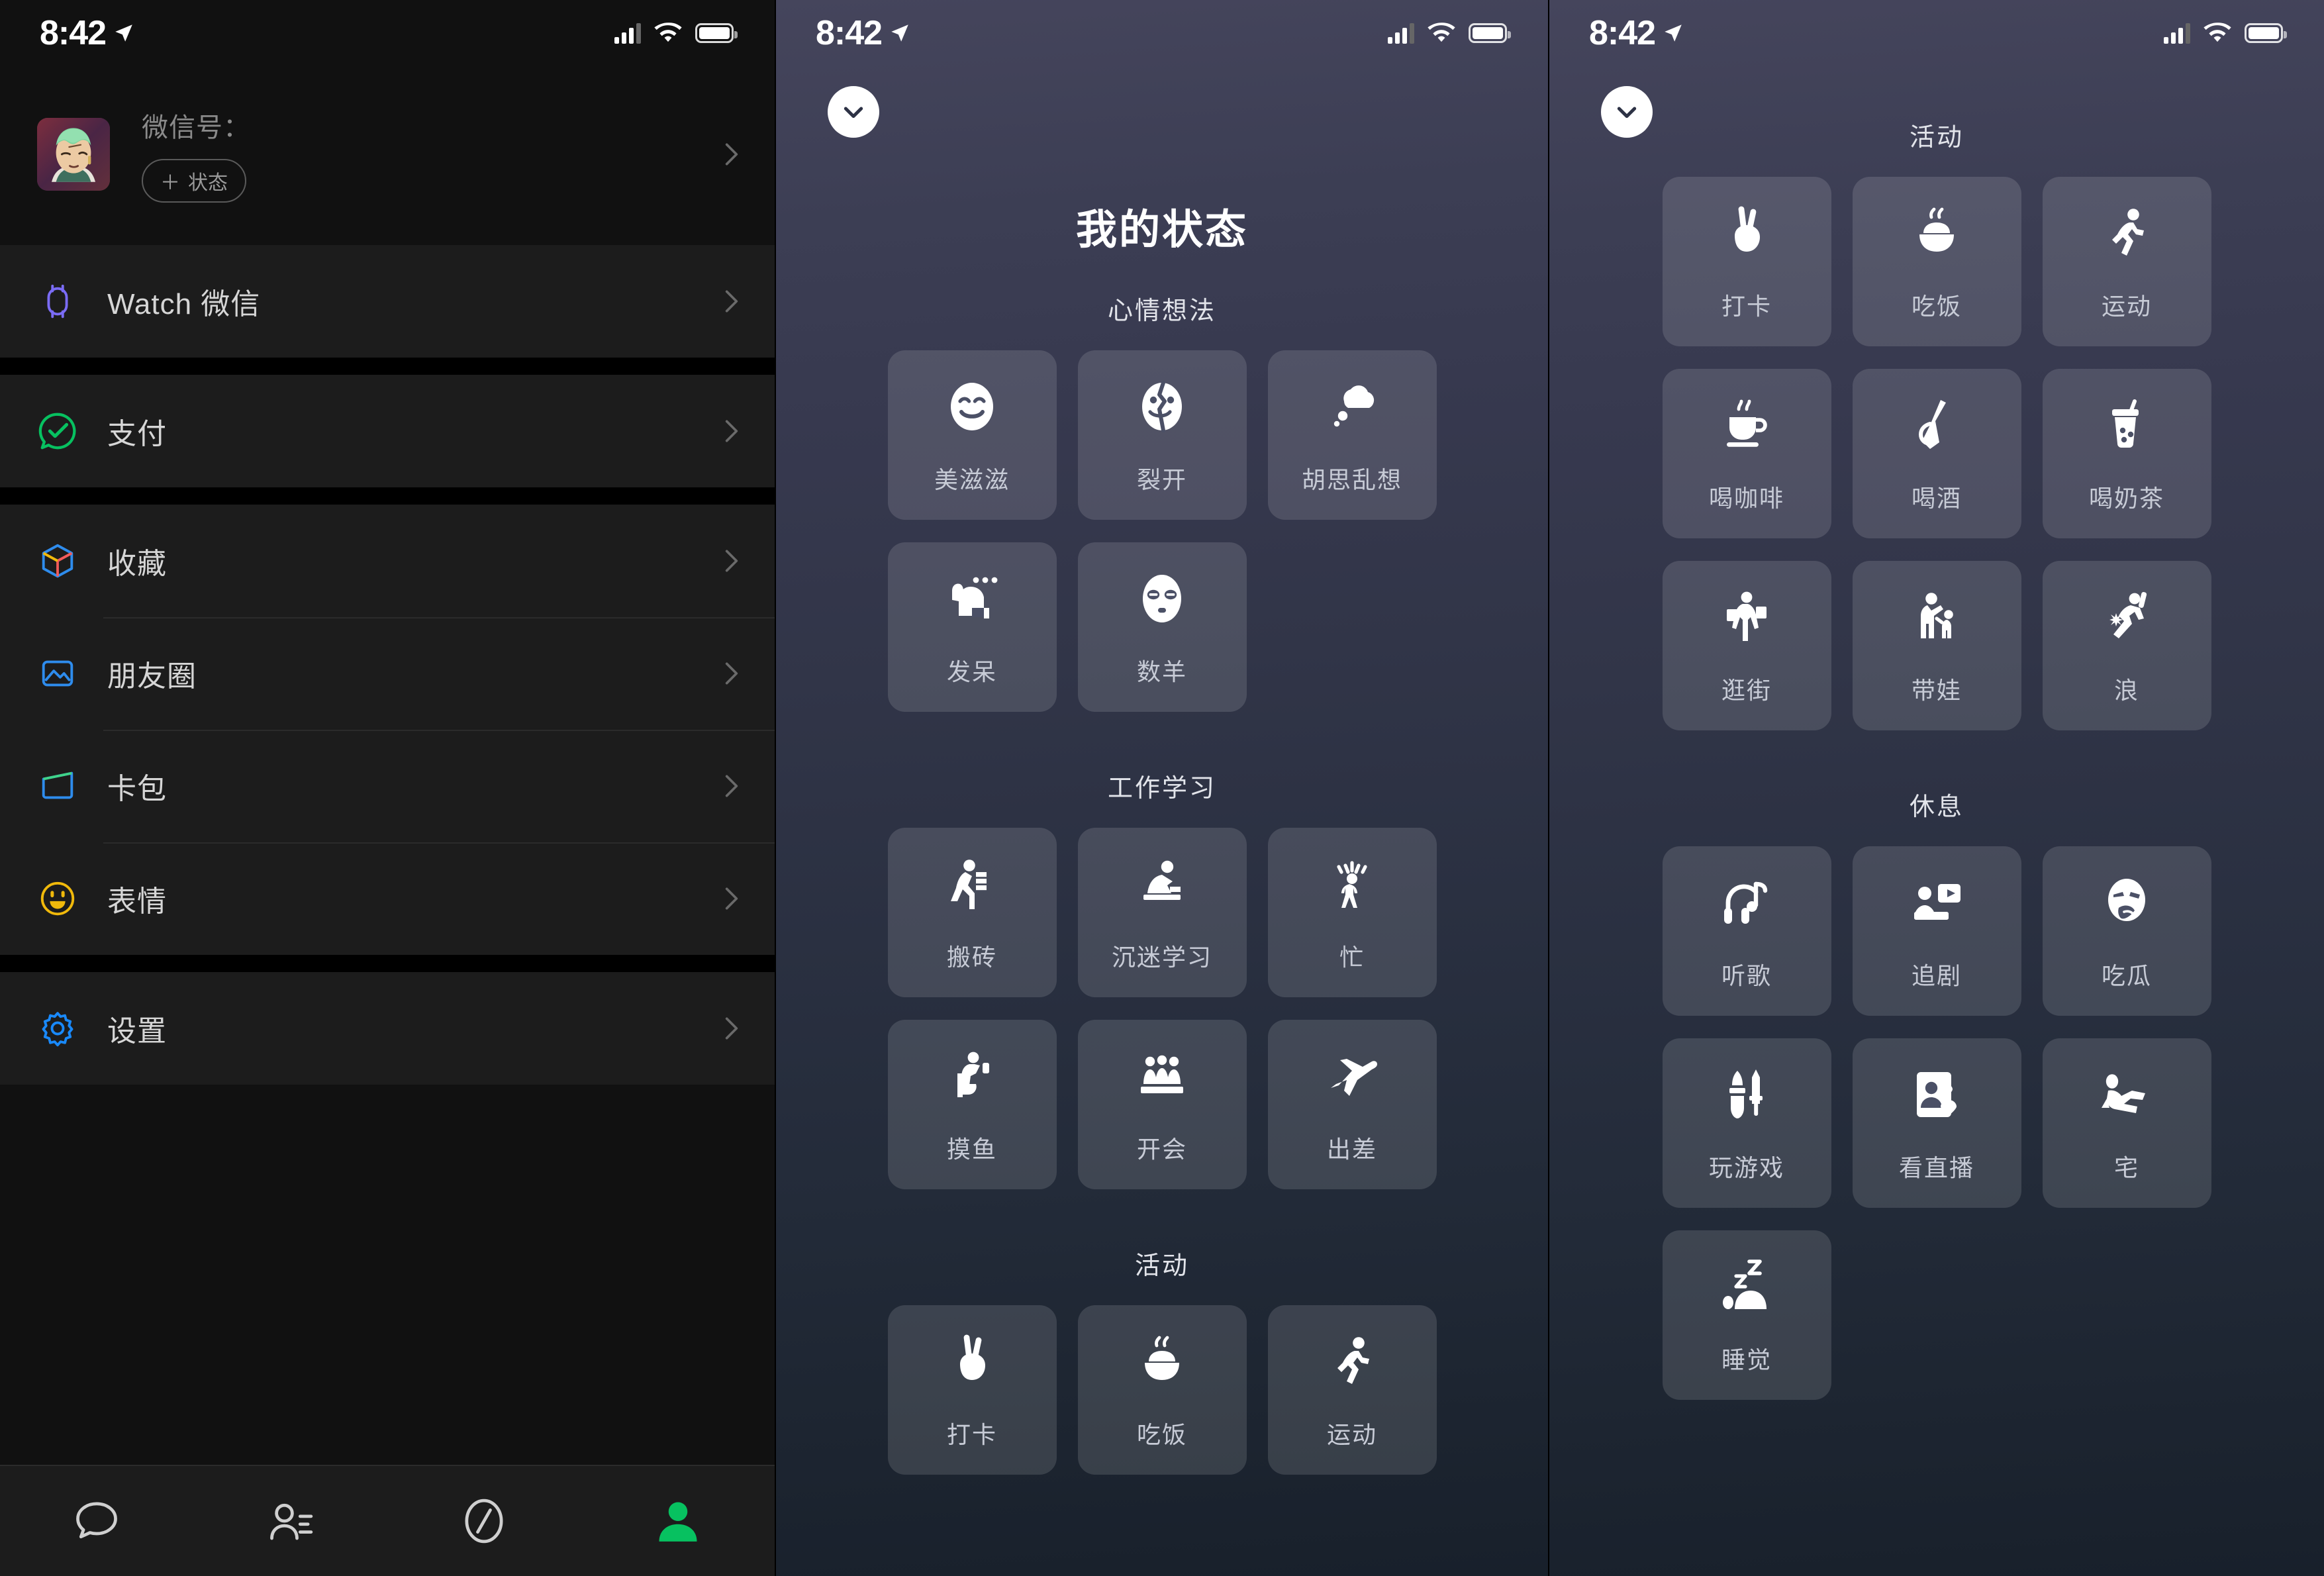  I want to click on sidebar-item-favorites: 收藏, so click(387, 561).